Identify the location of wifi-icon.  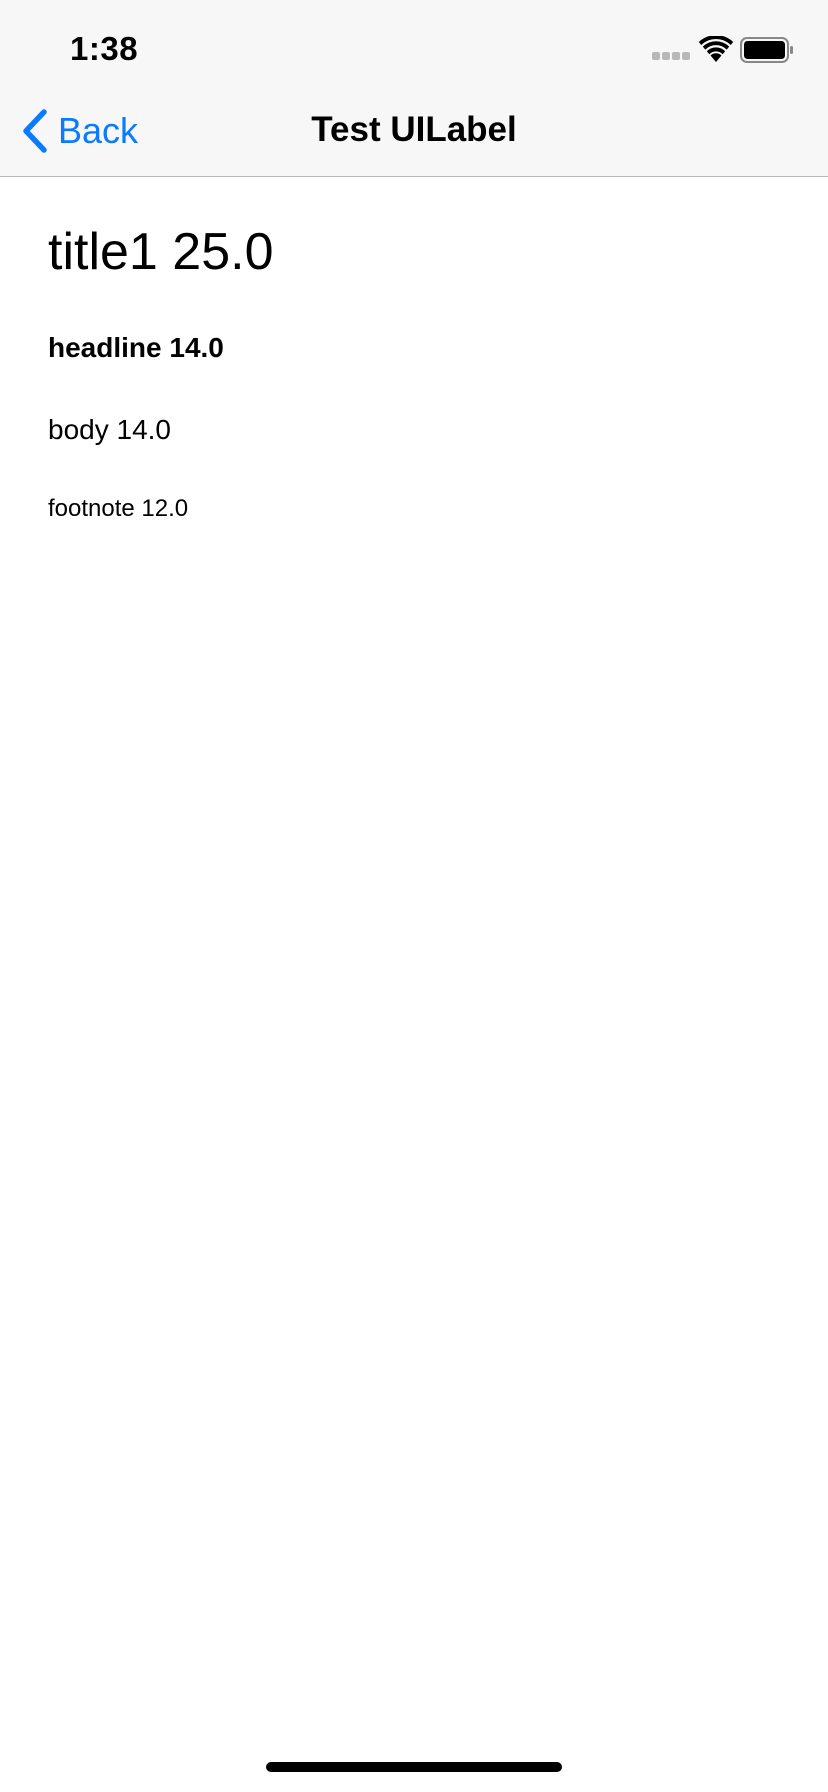
(716, 49).